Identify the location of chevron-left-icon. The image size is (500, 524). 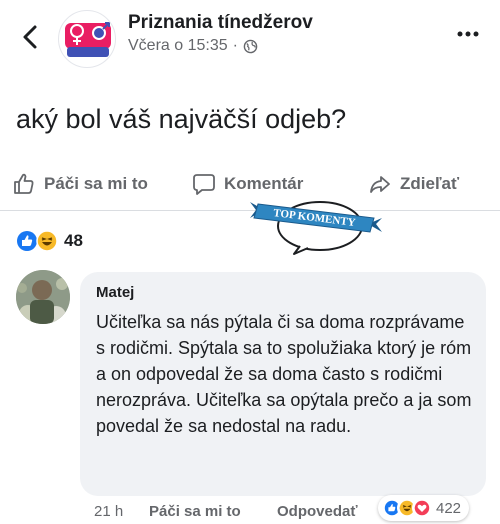
(30, 37).